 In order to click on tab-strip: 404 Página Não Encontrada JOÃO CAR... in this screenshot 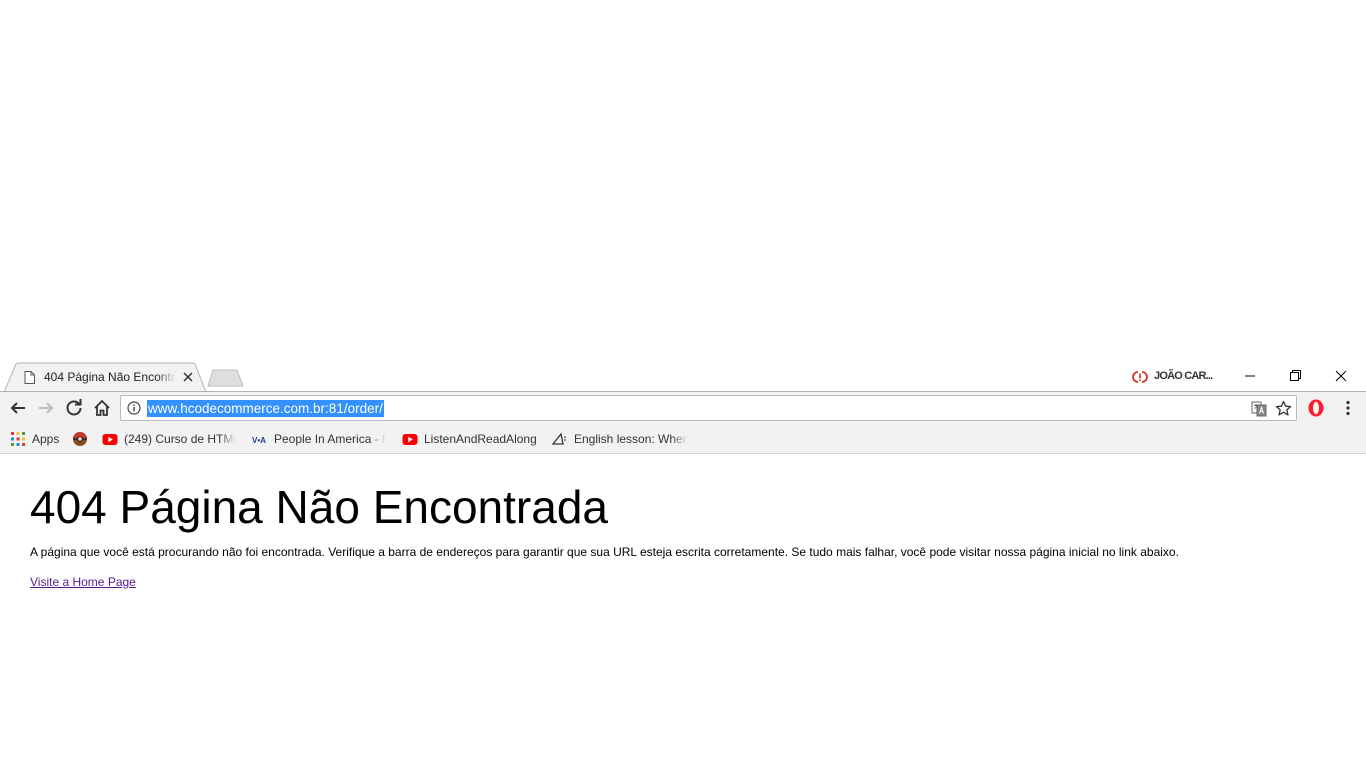, I will do `click(683, 377)`.